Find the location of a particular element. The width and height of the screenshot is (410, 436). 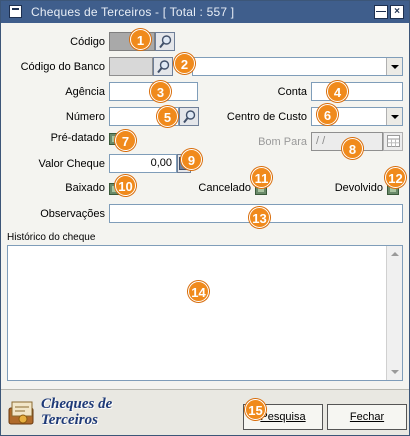

banco-dropdown is located at coordinates (297, 66).